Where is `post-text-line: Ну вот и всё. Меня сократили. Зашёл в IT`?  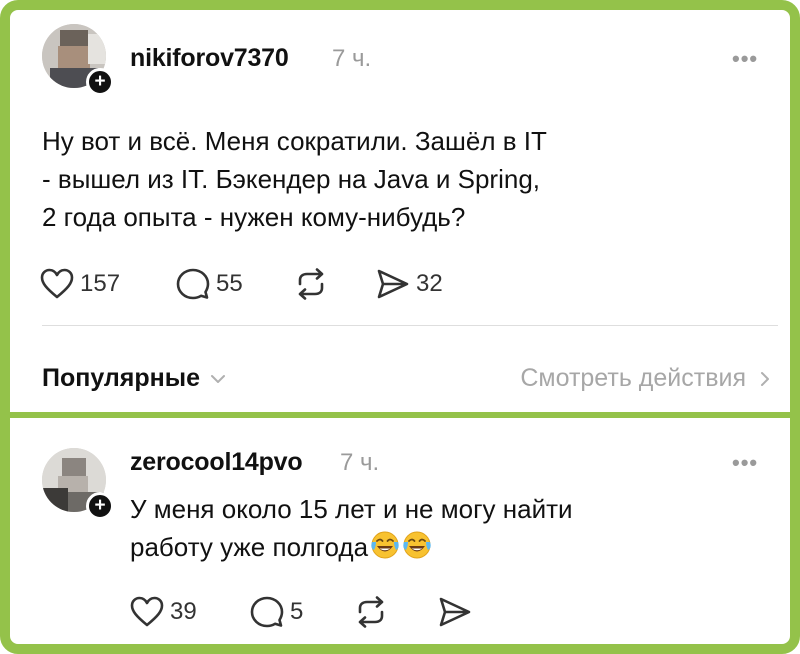 post-text-line: Ну вот и всё. Меня сократили. Зашёл в IT is located at coordinates (294, 141).